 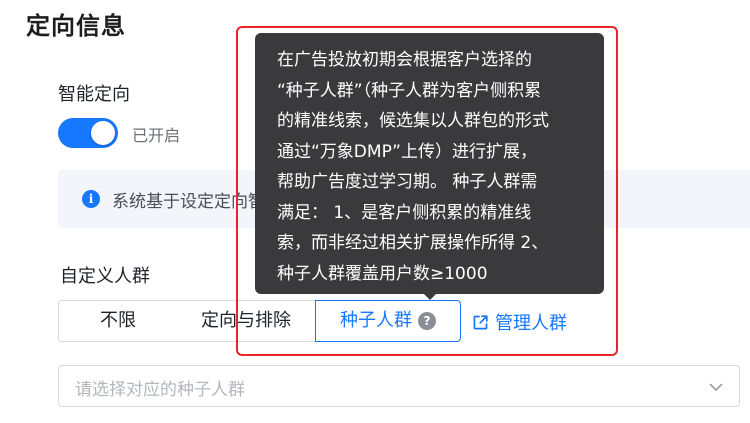 I want to click on smart-targeting-label: 智能定向, so click(x=94, y=94).